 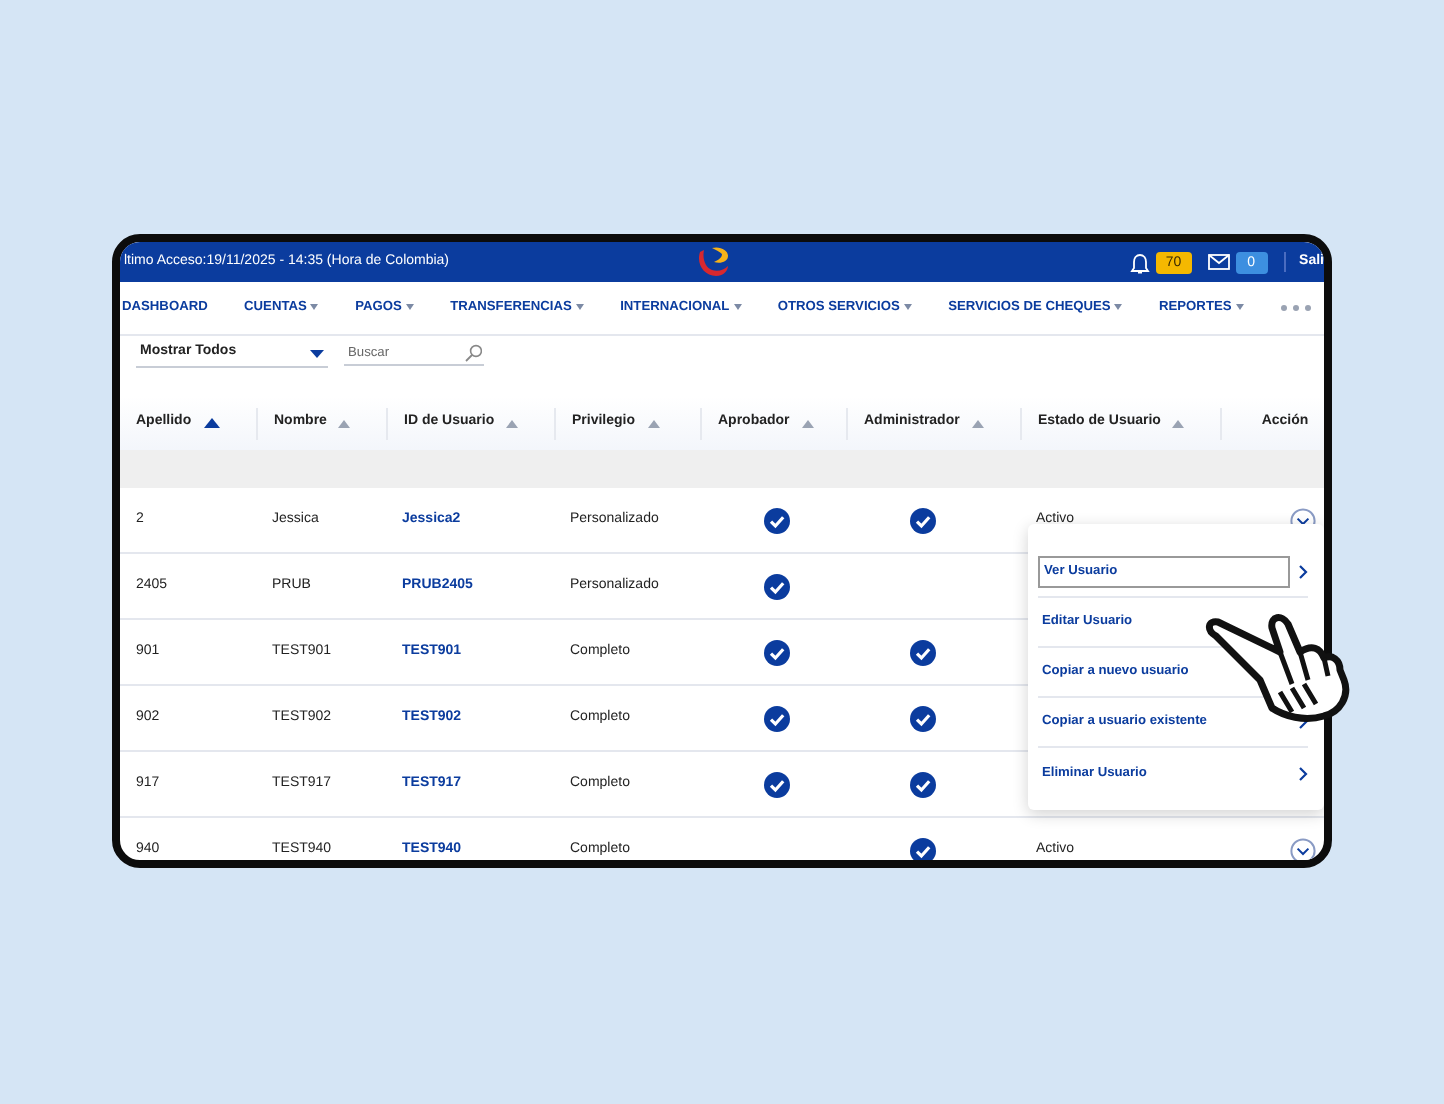 What do you see at coordinates (317, 353) in the screenshot?
I see `caret-icon` at bounding box center [317, 353].